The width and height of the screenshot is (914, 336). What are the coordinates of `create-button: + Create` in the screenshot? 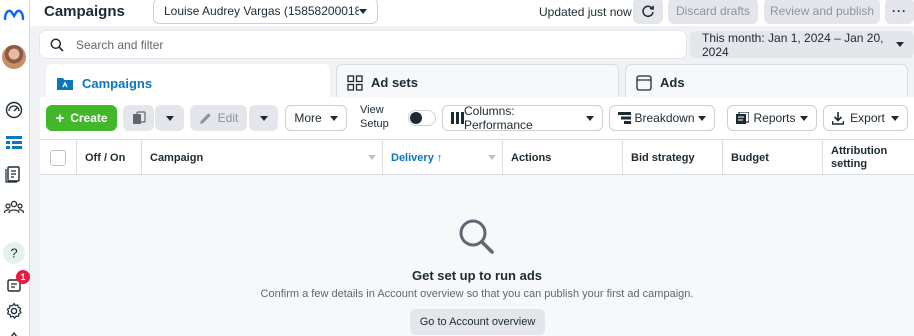 It's located at (81, 118).